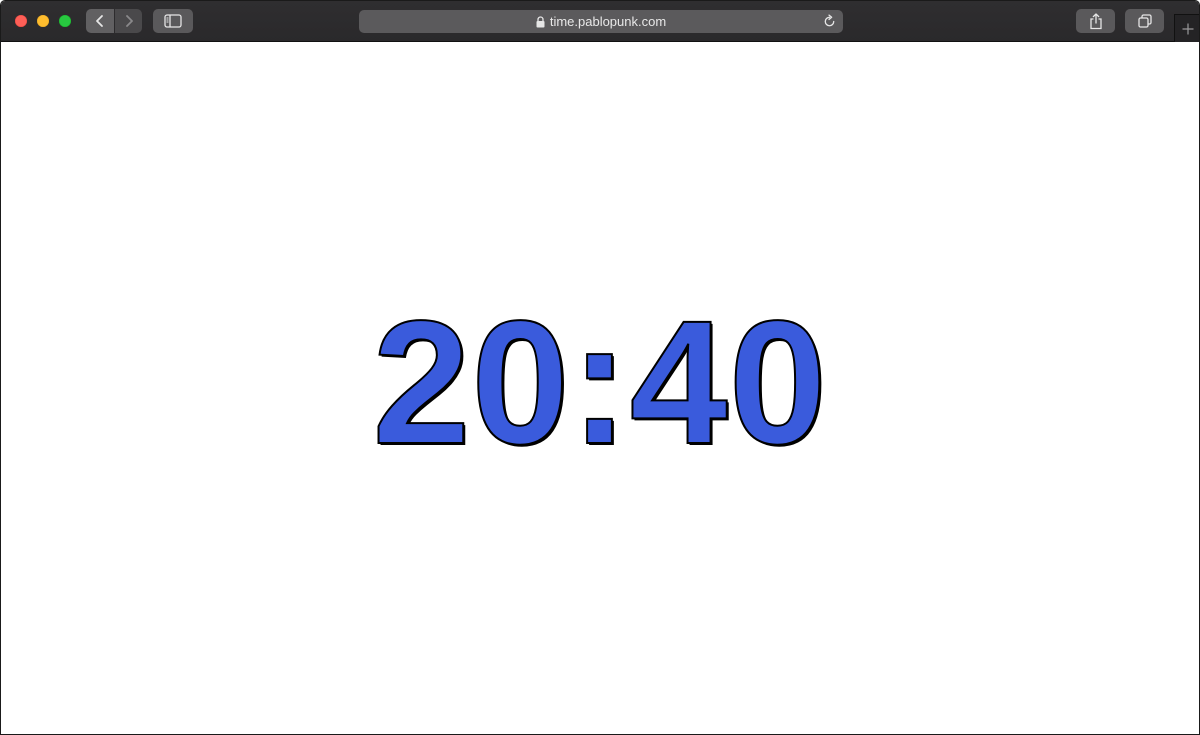 The width and height of the screenshot is (1200, 735). I want to click on url-text: time.pablopunk.com, so click(608, 21).